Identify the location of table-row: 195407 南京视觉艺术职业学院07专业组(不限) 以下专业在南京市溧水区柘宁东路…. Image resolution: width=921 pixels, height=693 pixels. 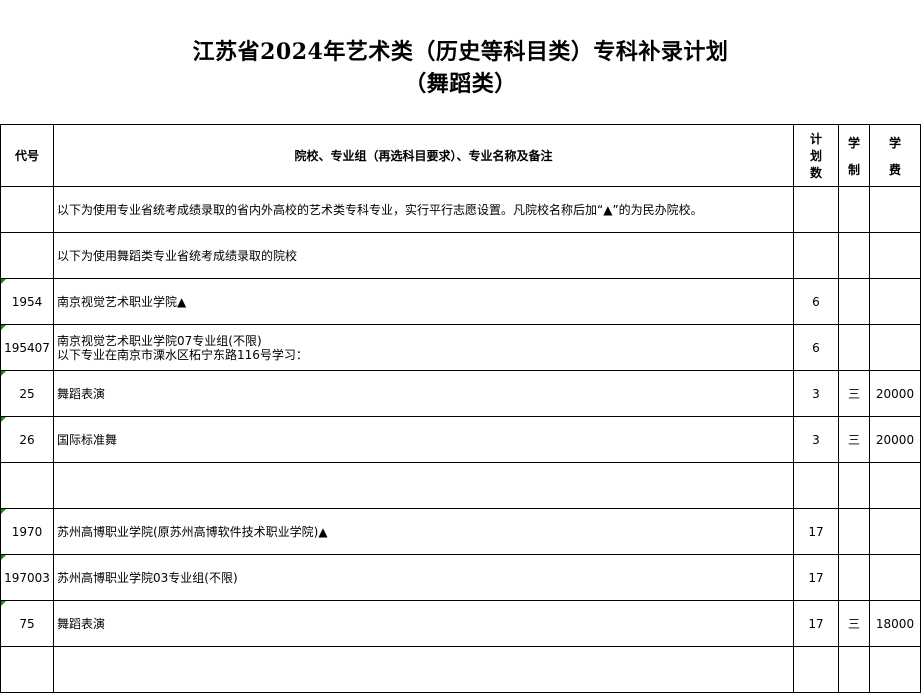
(460, 347).